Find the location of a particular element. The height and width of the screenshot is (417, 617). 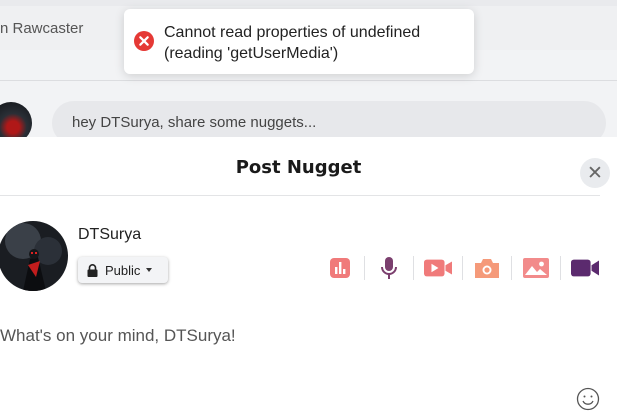

poll-button is located at coordinates (340, 268).